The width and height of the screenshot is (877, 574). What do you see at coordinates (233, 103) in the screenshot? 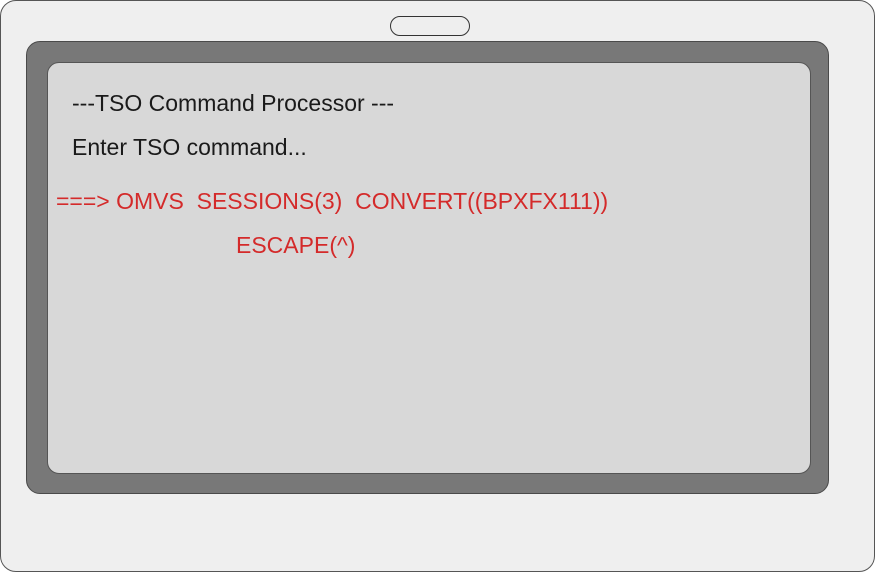
I see `processor-header: ---TSO Command Processor ---` at bounding box center [233, 103].